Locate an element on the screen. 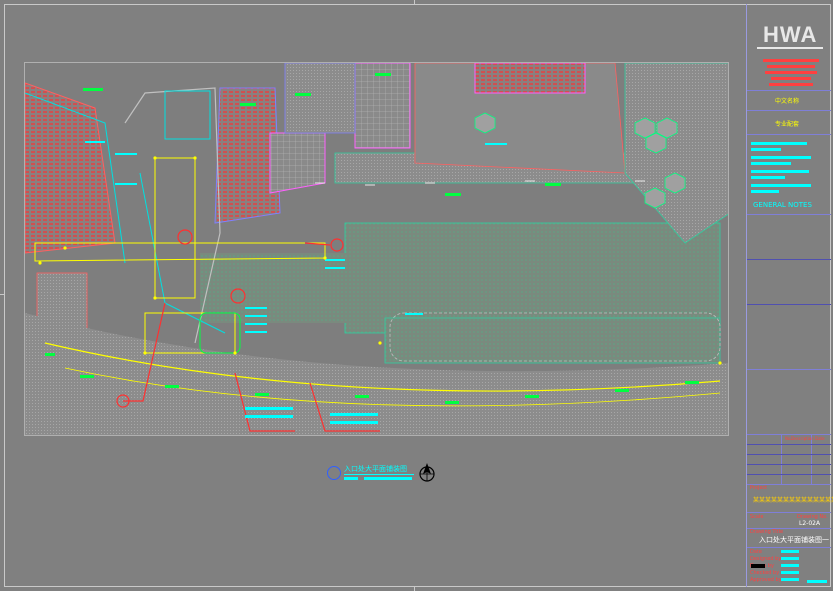  plan-title-underline is located at coordinates (379, 474).